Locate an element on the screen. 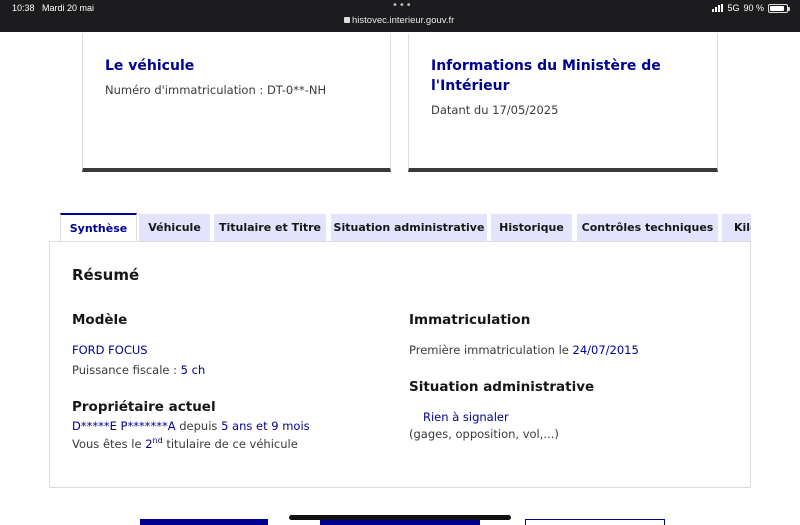 The height and width of the screenshot is (525, 800). fiscal-power-label: Puissance fiscale : is located at coordinates (126, 370).